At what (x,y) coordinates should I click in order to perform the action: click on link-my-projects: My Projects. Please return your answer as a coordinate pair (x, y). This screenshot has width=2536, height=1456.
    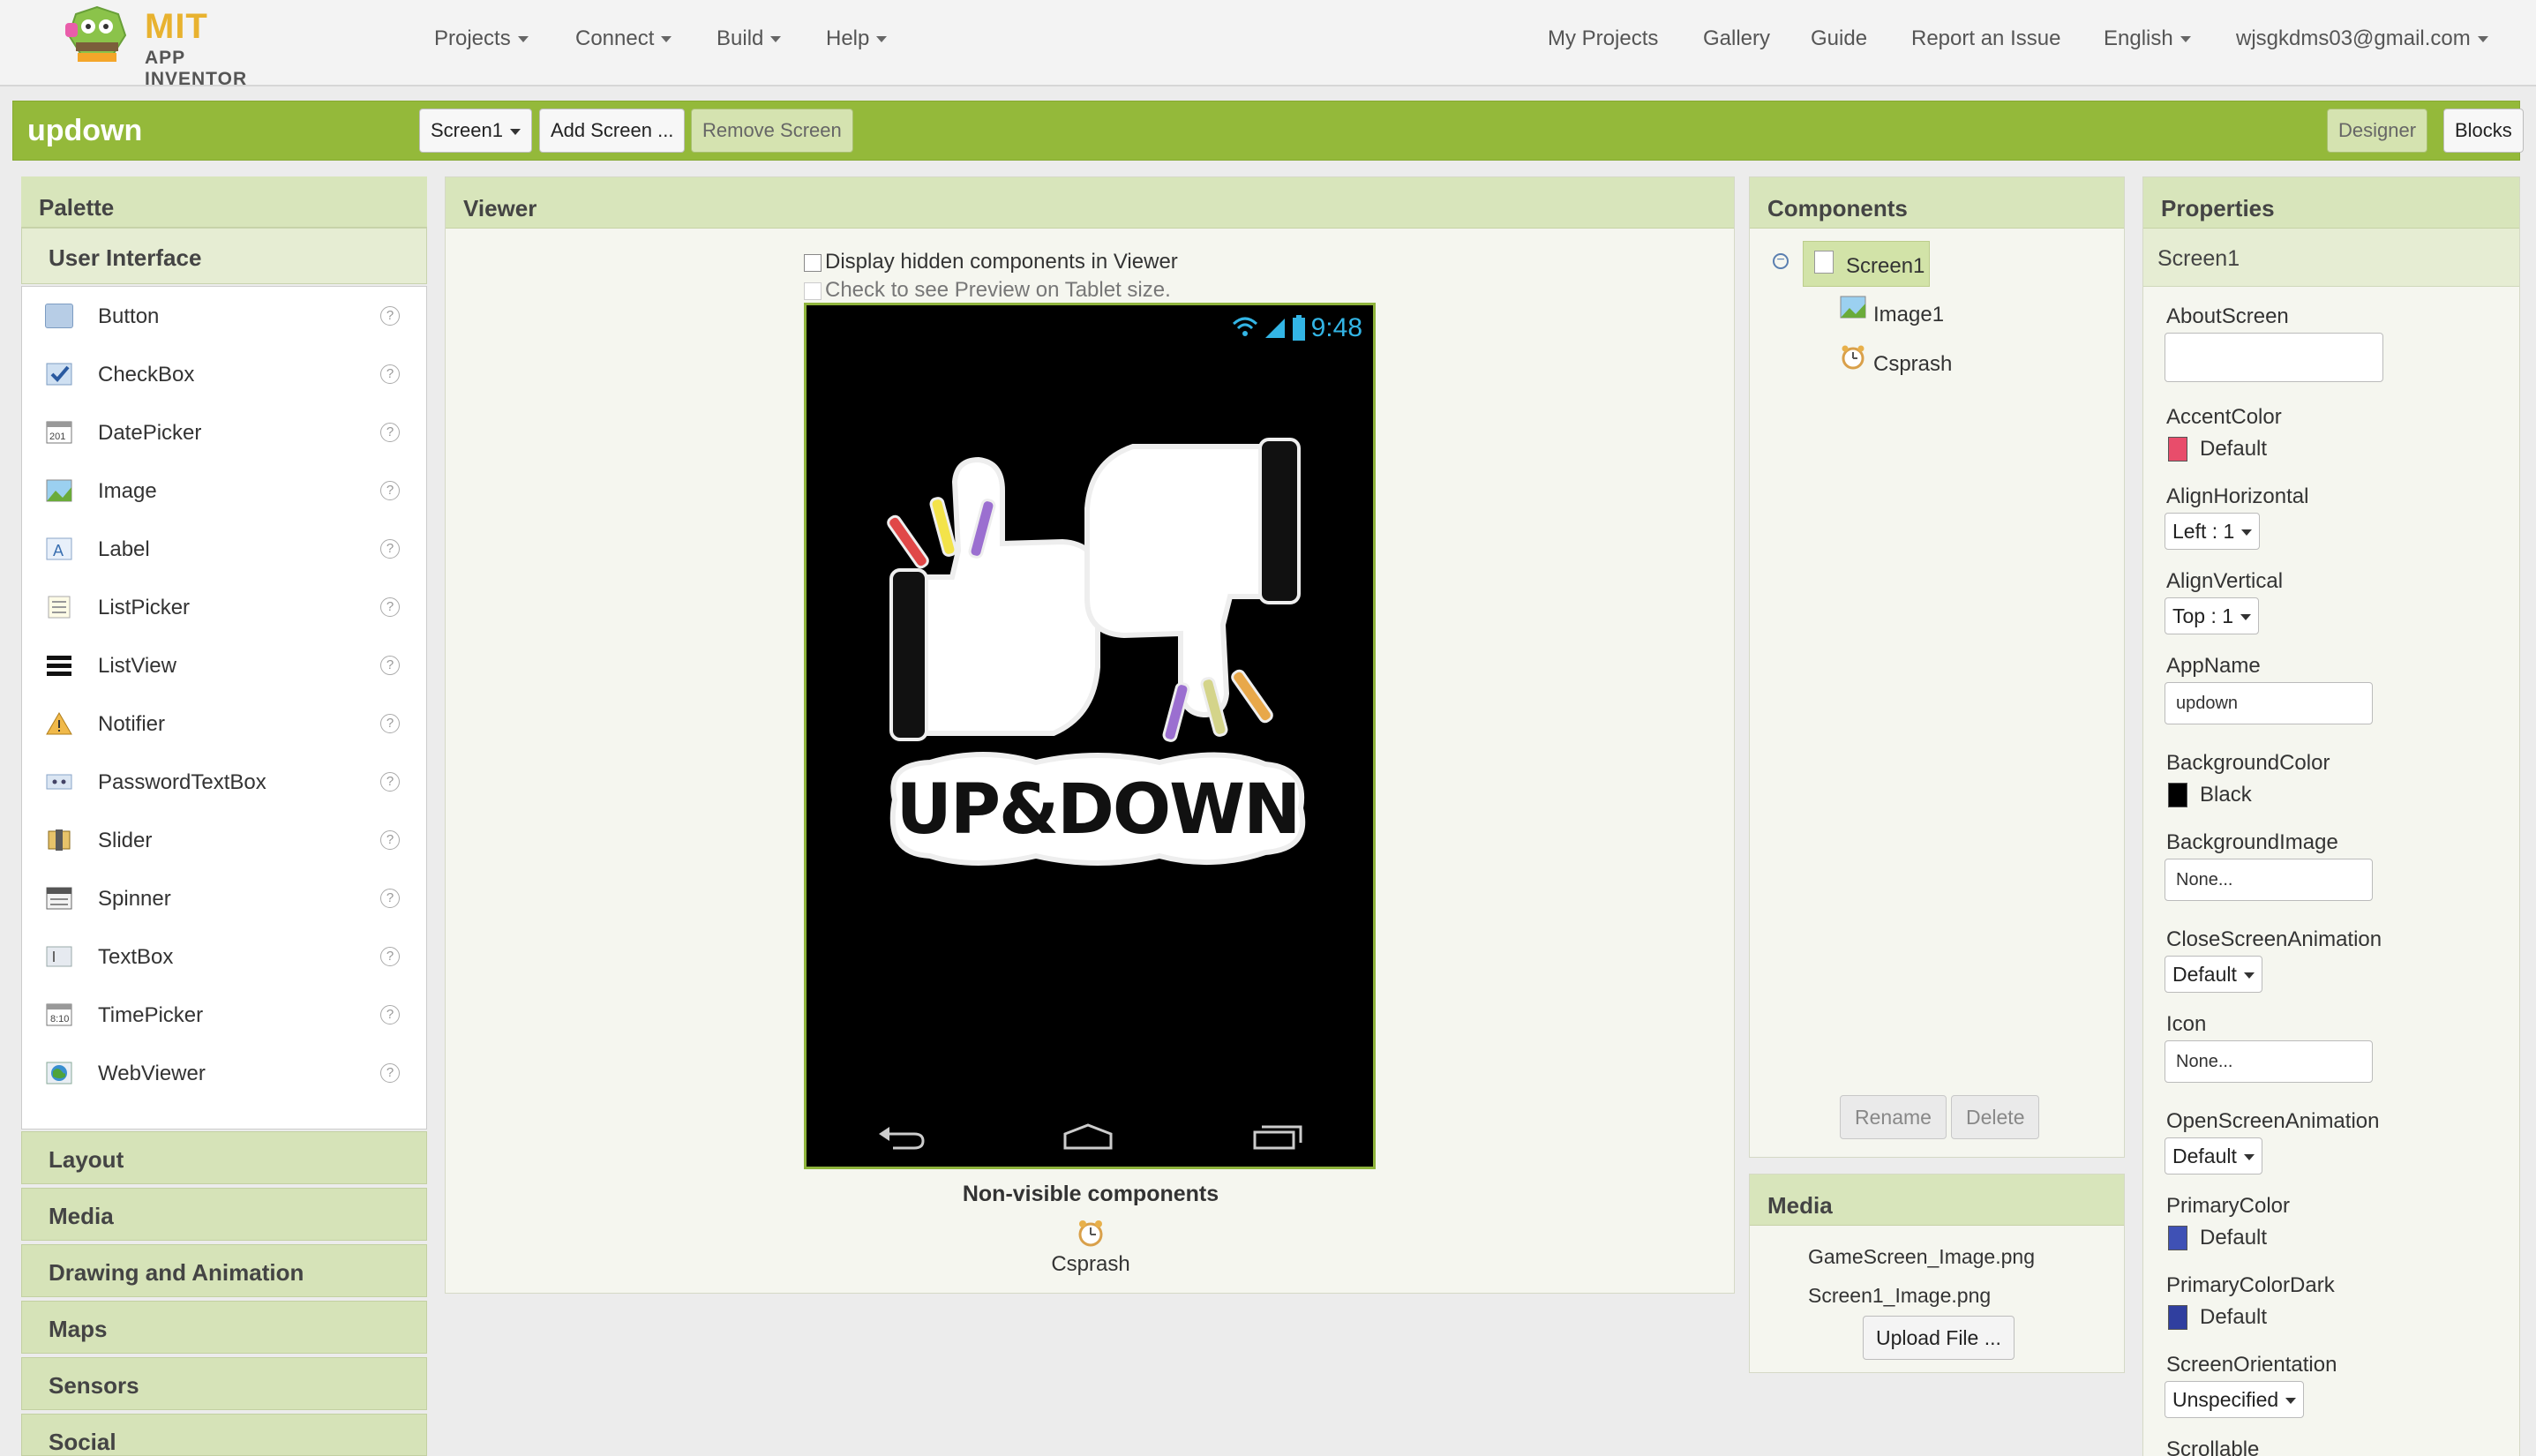
    Looking at the image, I should click on (1603, 38).